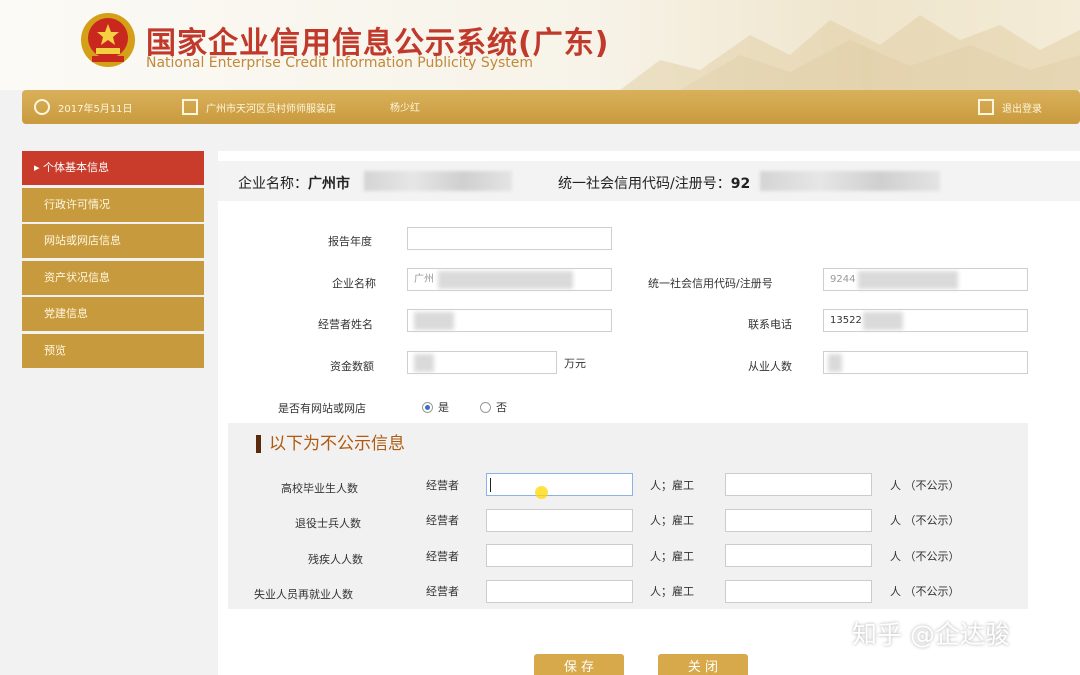 Image resolution: width=1080 pixels, height=675 pixels. I want to click on radio-unselected-icon, so click(485, 407).